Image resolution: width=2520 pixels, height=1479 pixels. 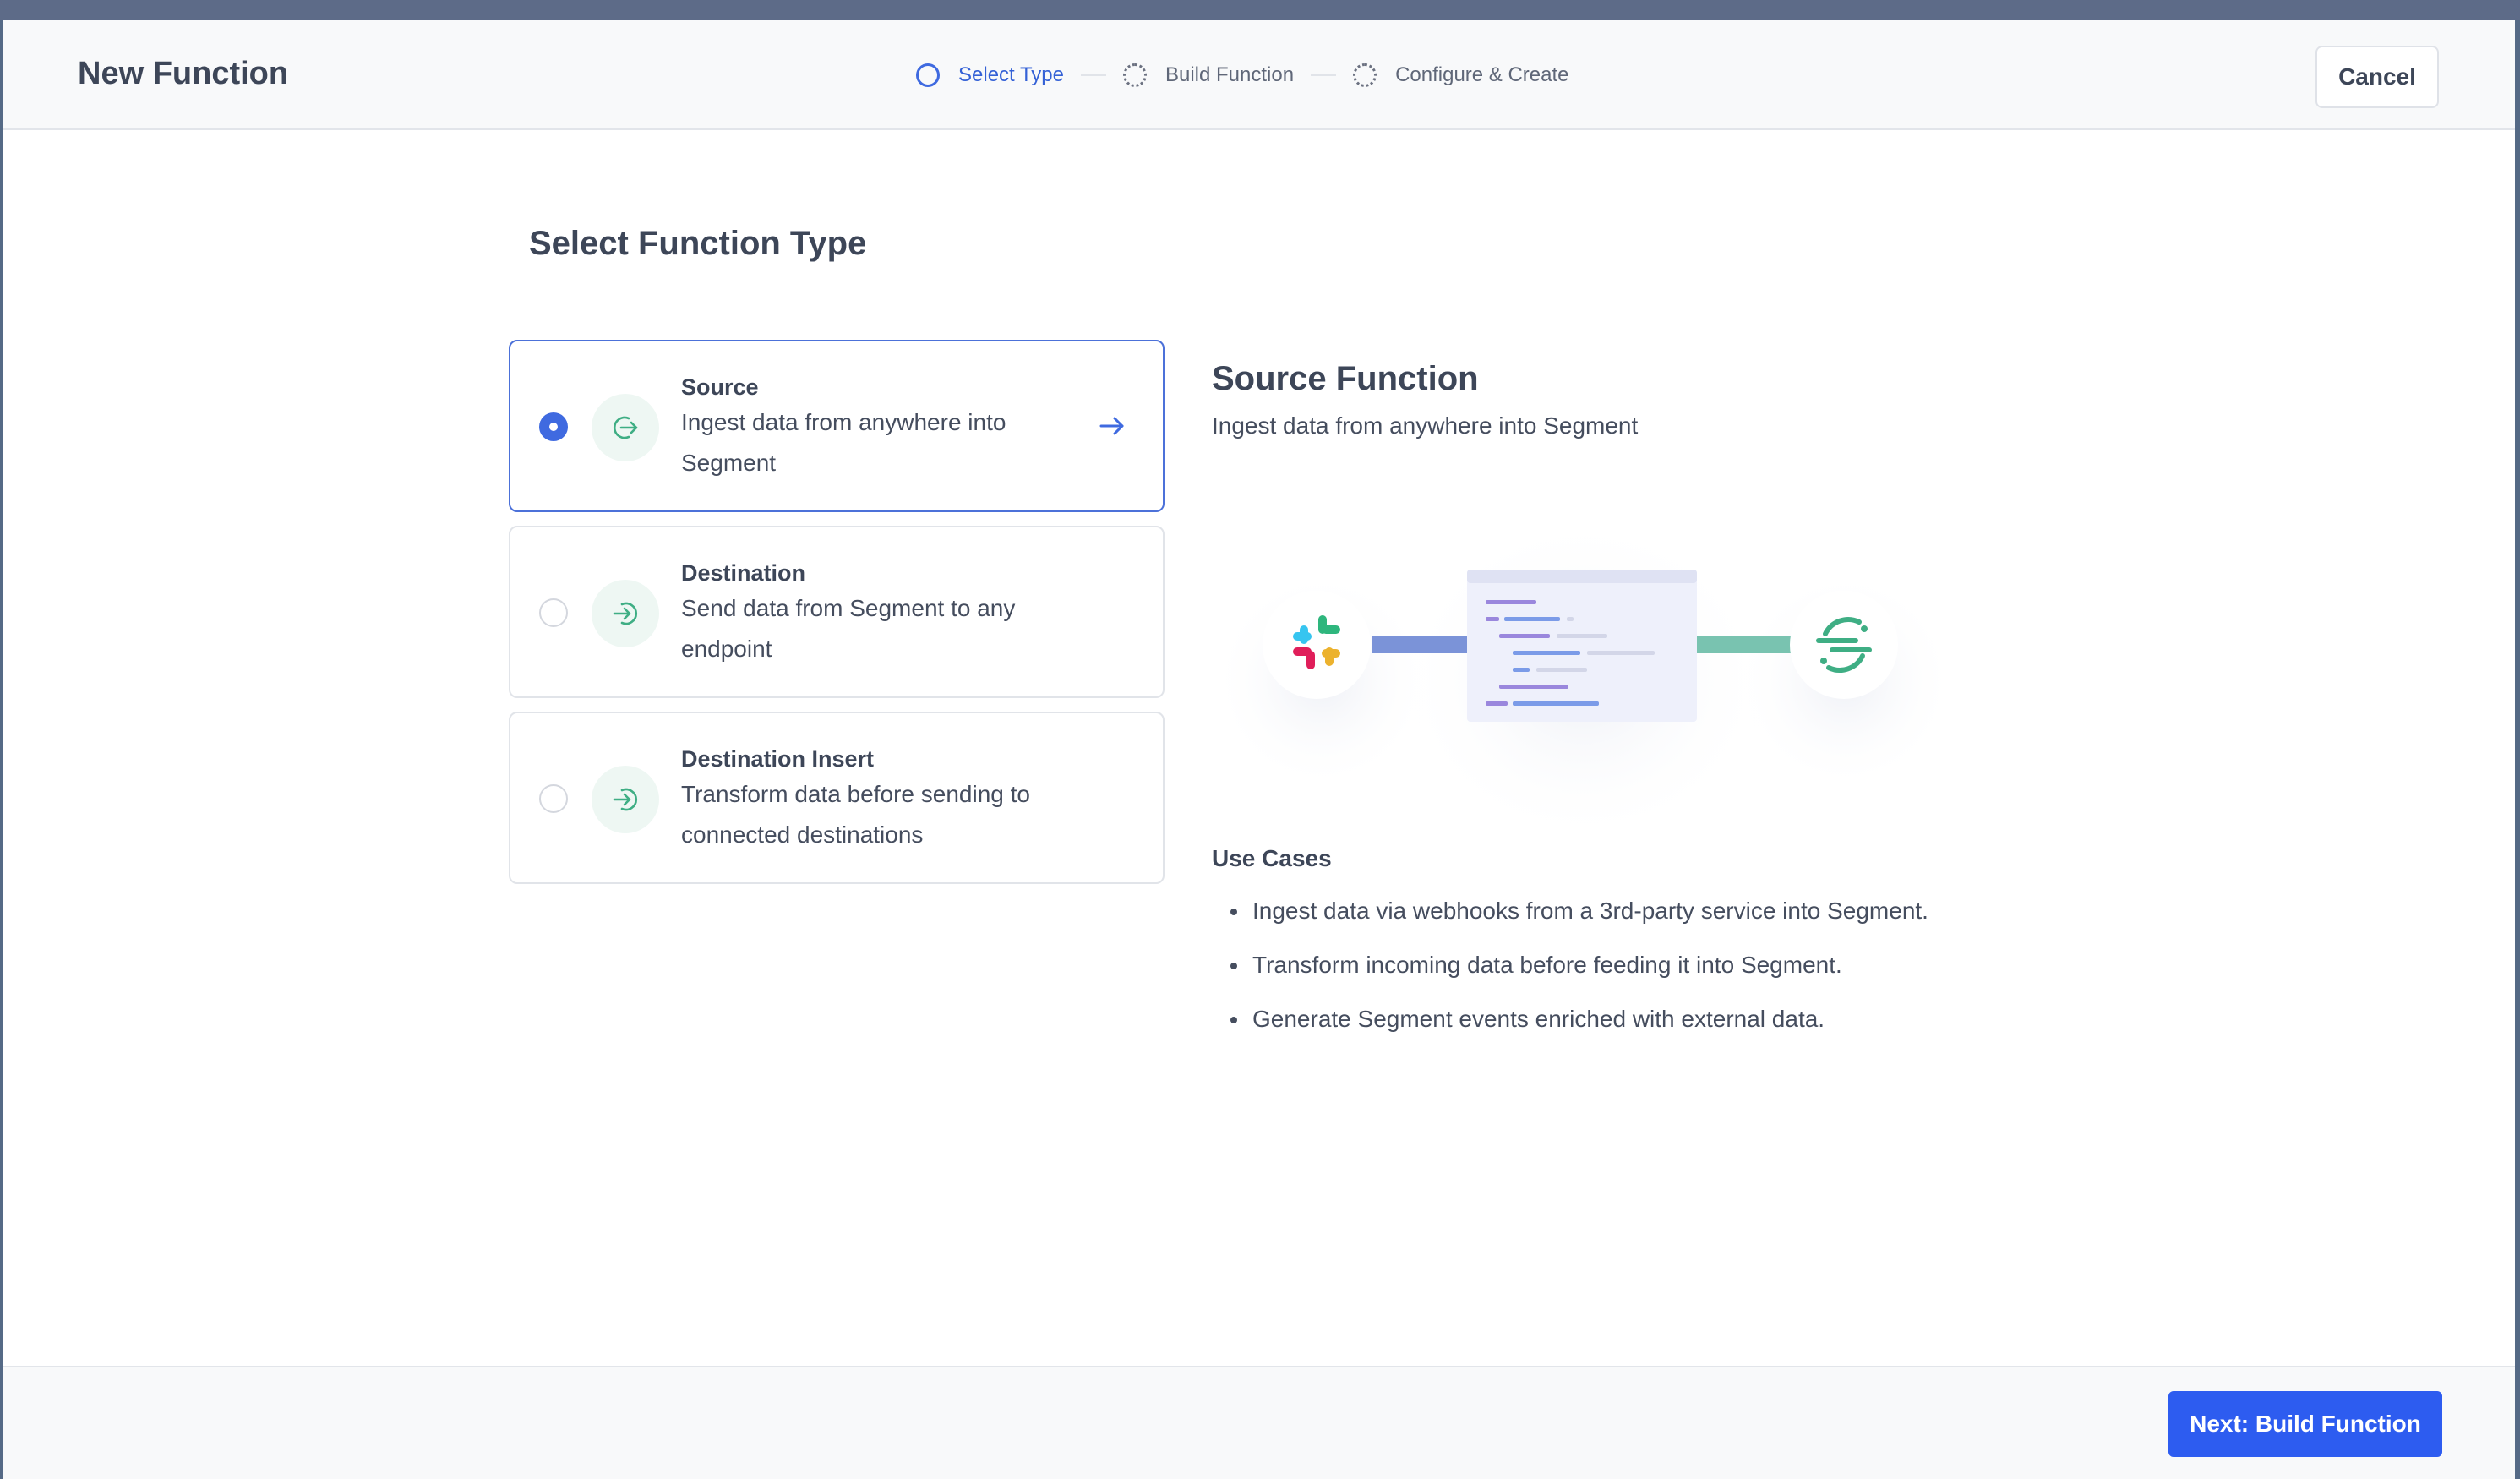 I want to click on step-label: Configure & Create, so click(x=1482, y=74).